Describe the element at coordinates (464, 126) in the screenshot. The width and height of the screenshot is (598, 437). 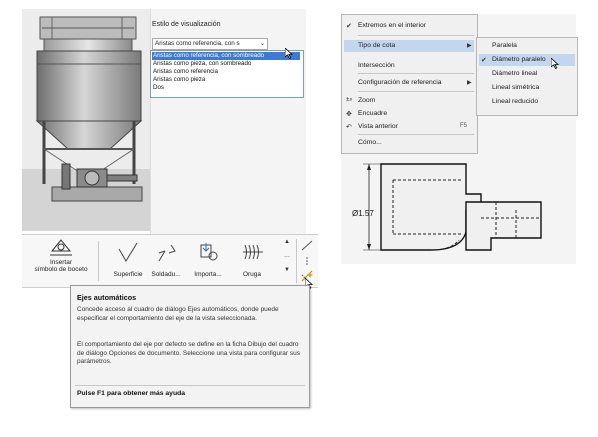
I see `shortcut-label: F5` at that location.